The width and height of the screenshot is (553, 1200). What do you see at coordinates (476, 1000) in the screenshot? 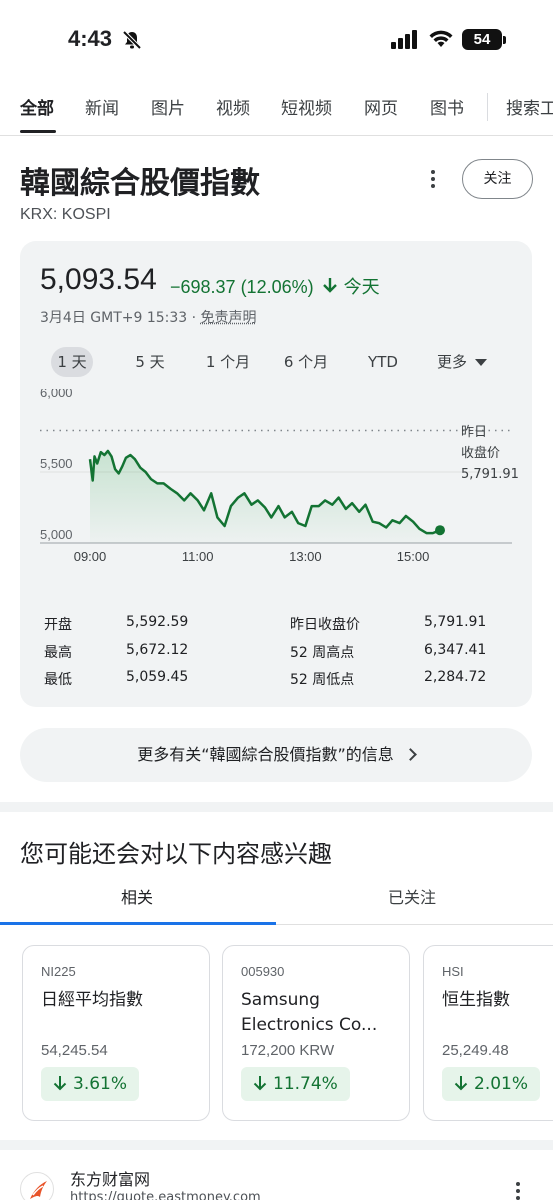
I see `stock-name: 恒生指數` at bounding box center [476, 1000].